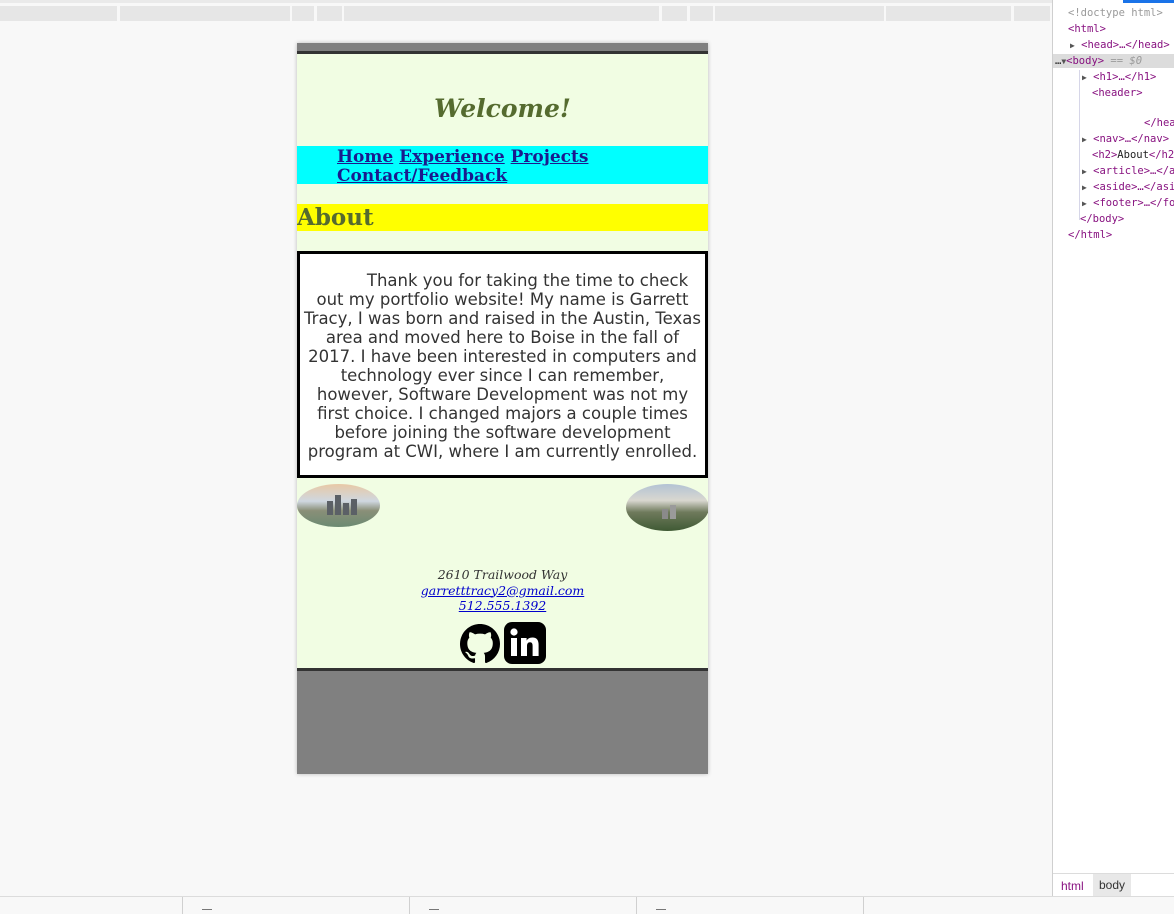 Image resolution: width=1174 pixels, height=914 pixels. What do you see at coordinates (1087, 29) in the screenshot?
I see `dom-html-open: <html>` at bounding box center [1087, 29].